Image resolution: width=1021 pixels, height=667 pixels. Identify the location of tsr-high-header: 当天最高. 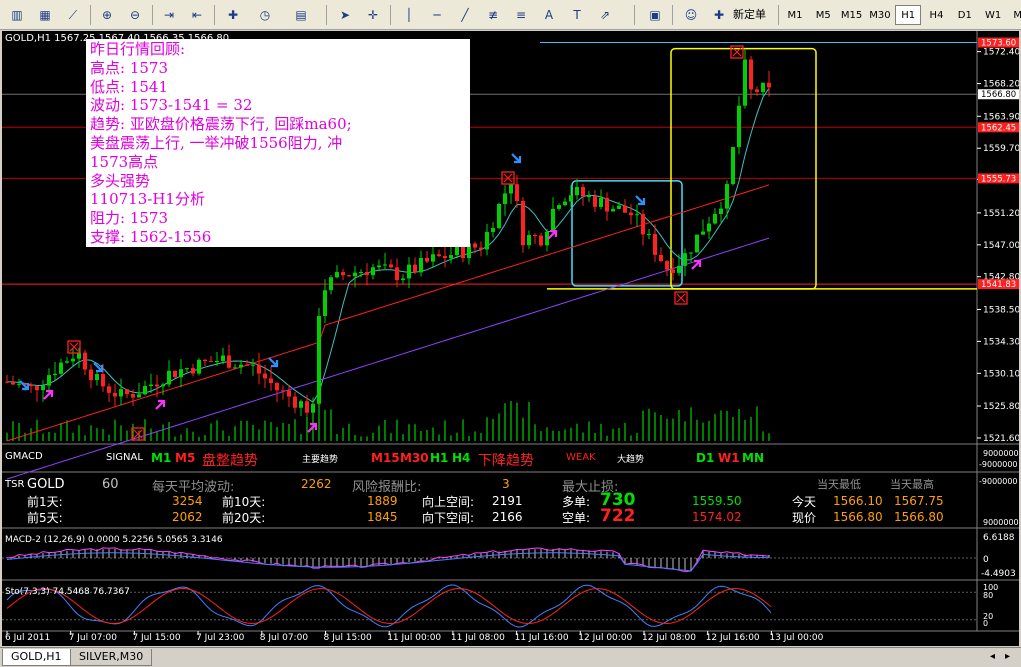
(912, 484).